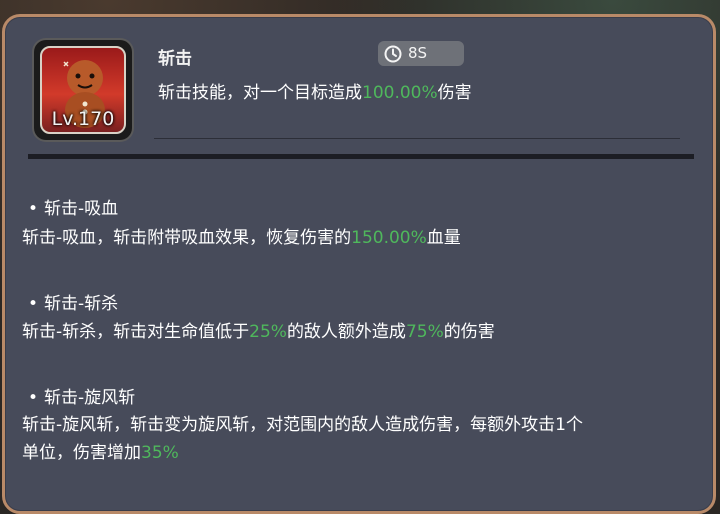 This screenshot has height=514, width=720. What do you see at coordinates (302, 425) in the screenshot?
I see `upgrade-desc-line1: 斩击-旋风斩，斩击变为旋风斩，对范围内的敌人造成伤害，每额外攻击1个` at bounding box center [302, 425].